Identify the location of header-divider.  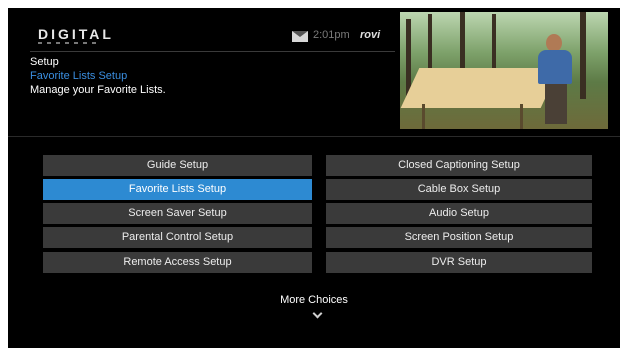
(212, 51).